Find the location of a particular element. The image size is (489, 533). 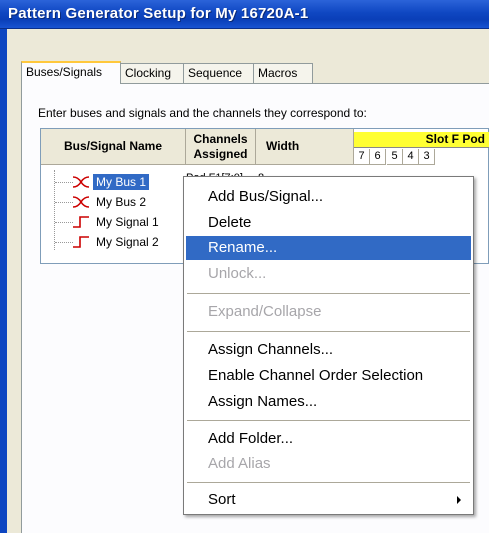

tab-sequence: Sequence is located at coordinates (218, 73).